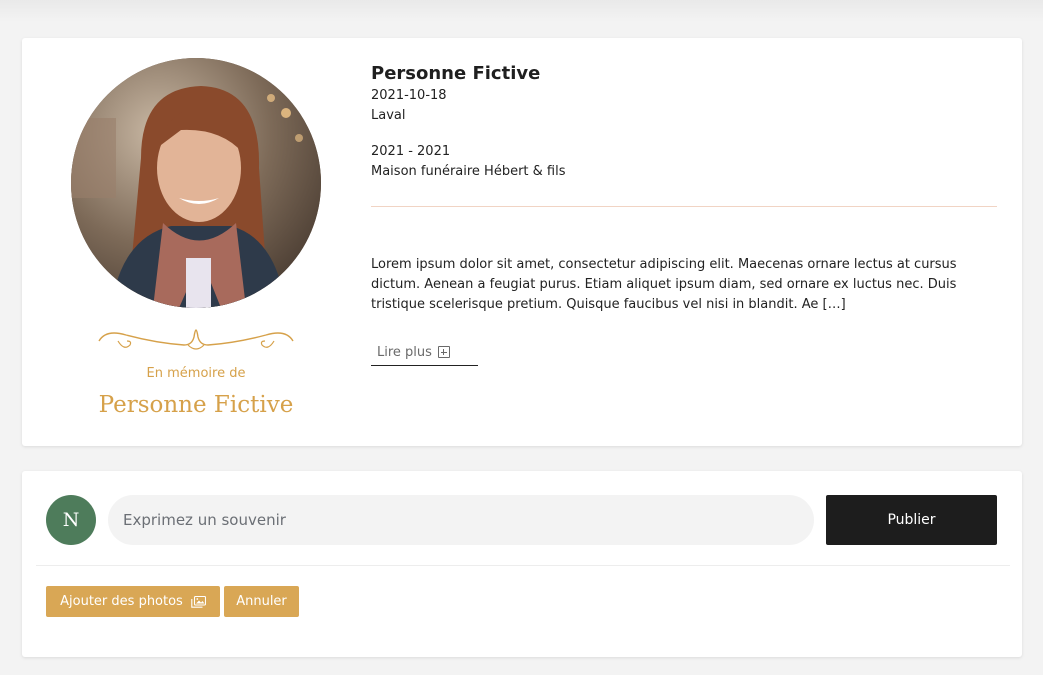  I want to click on cancel-button: Annuler, so click(261, 601).